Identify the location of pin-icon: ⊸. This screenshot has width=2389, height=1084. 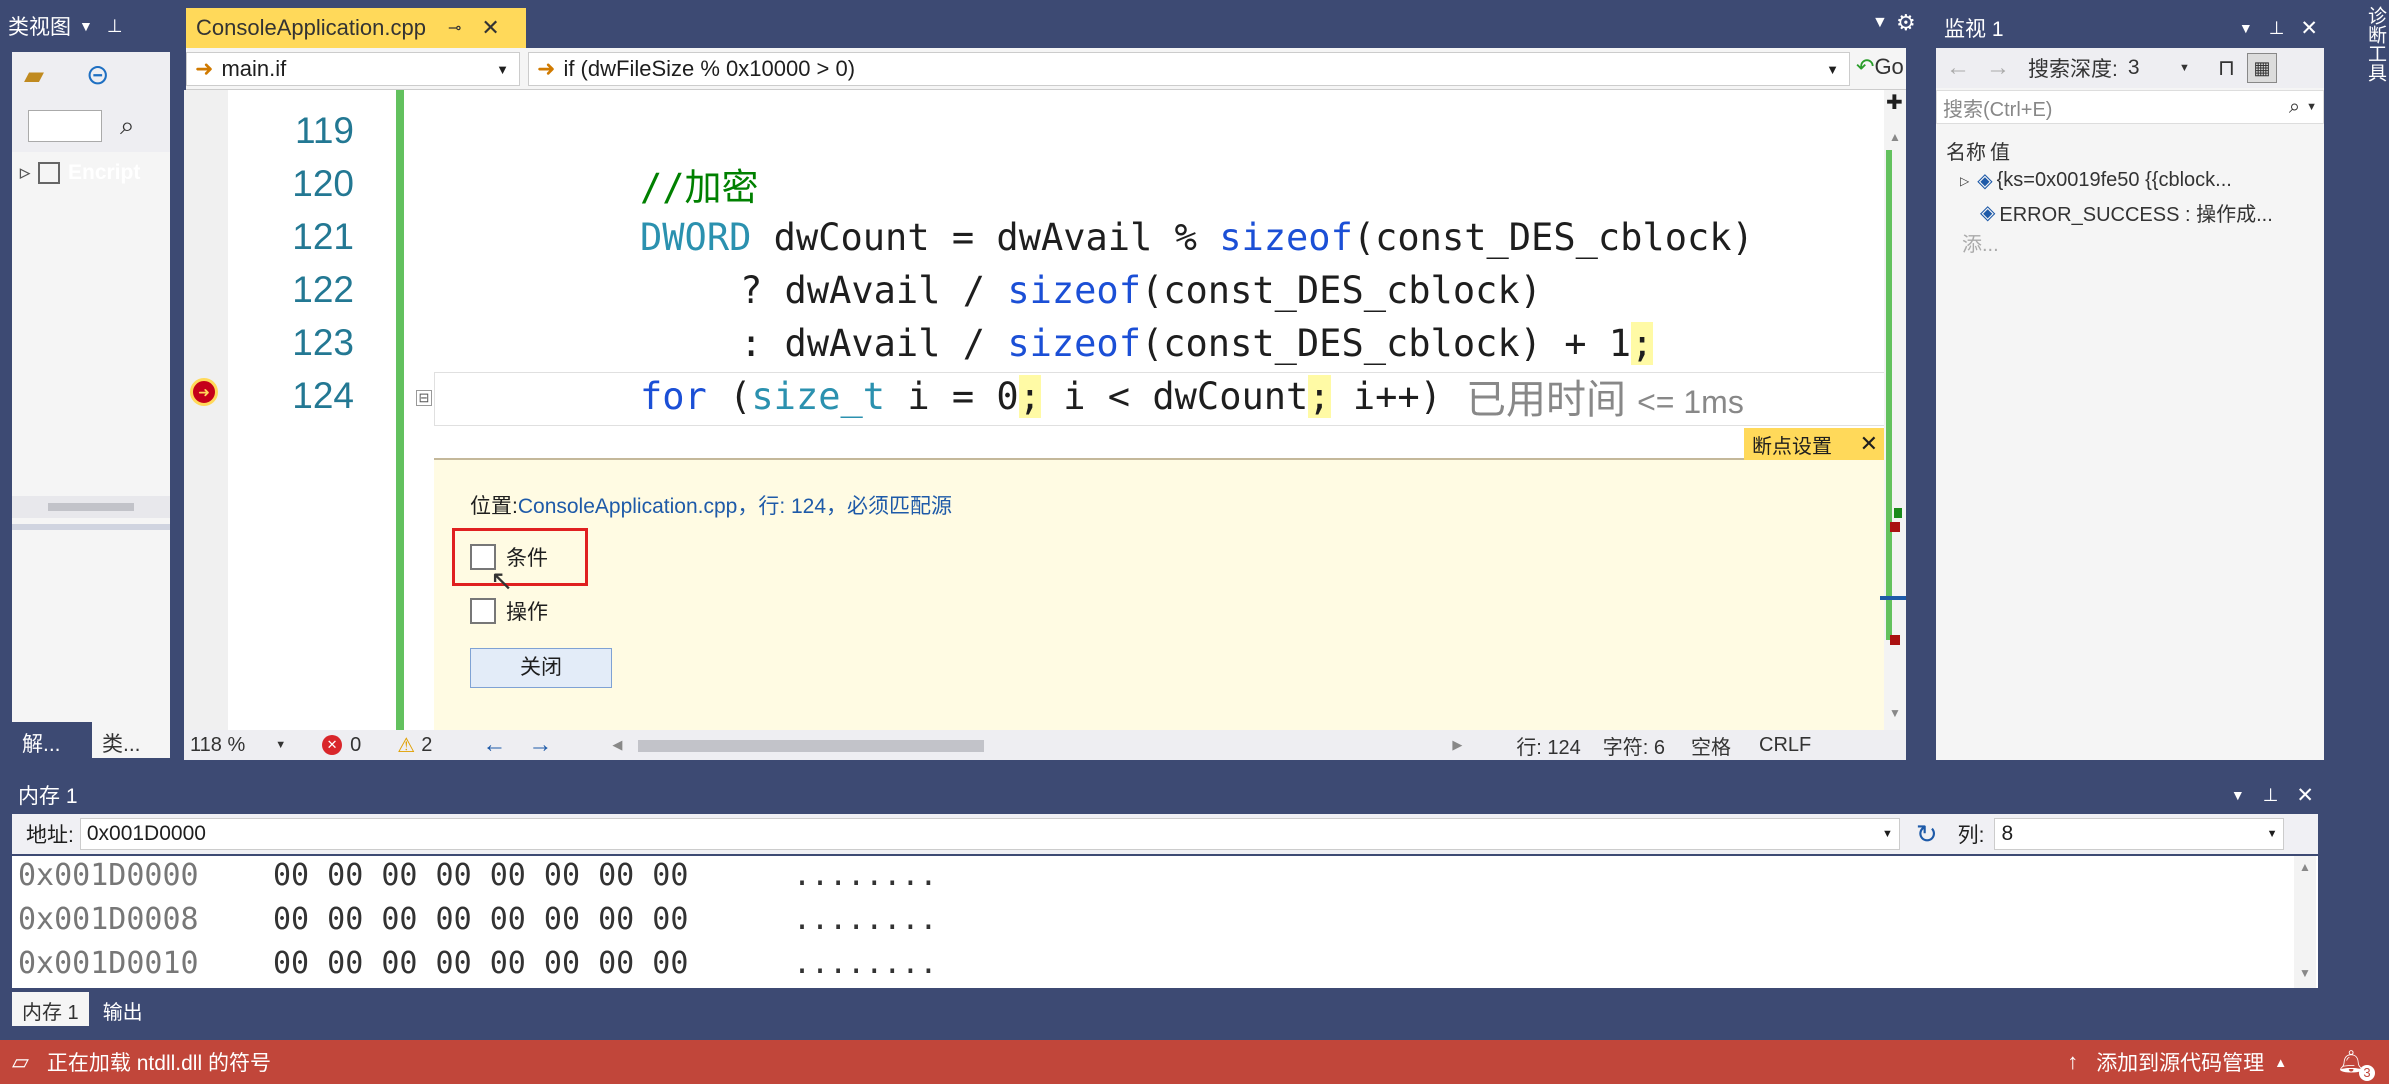
(454, 28).